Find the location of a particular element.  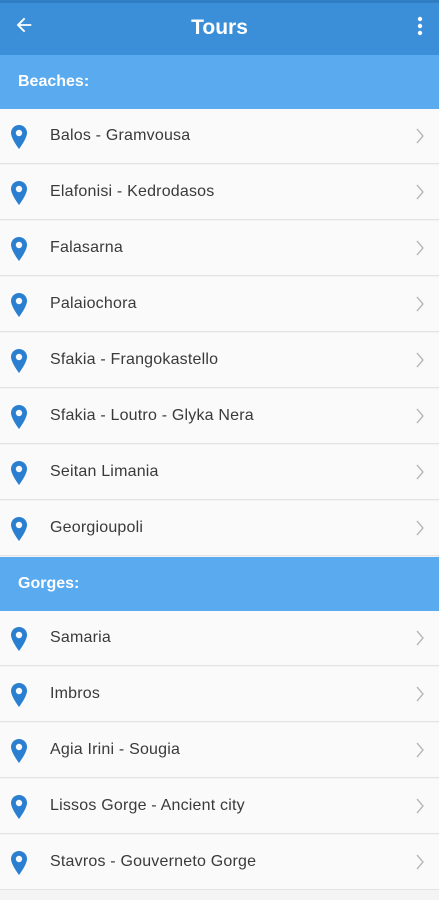

list-item-label: Falasarna is located at coordinates (86, 247).